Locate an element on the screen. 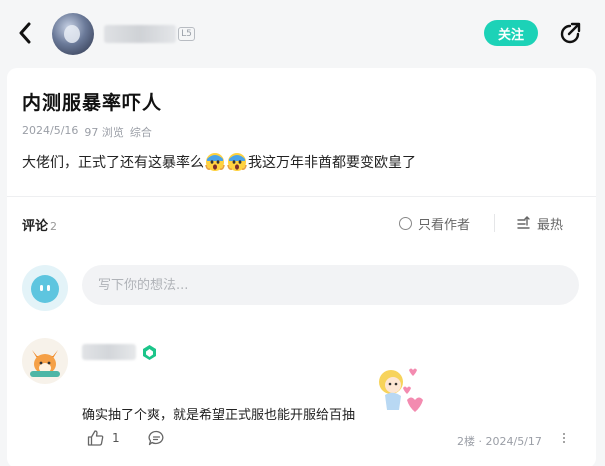 This screenshot has width=605, height=466. commenter-name-blurred is located at coordinates (109, 352).